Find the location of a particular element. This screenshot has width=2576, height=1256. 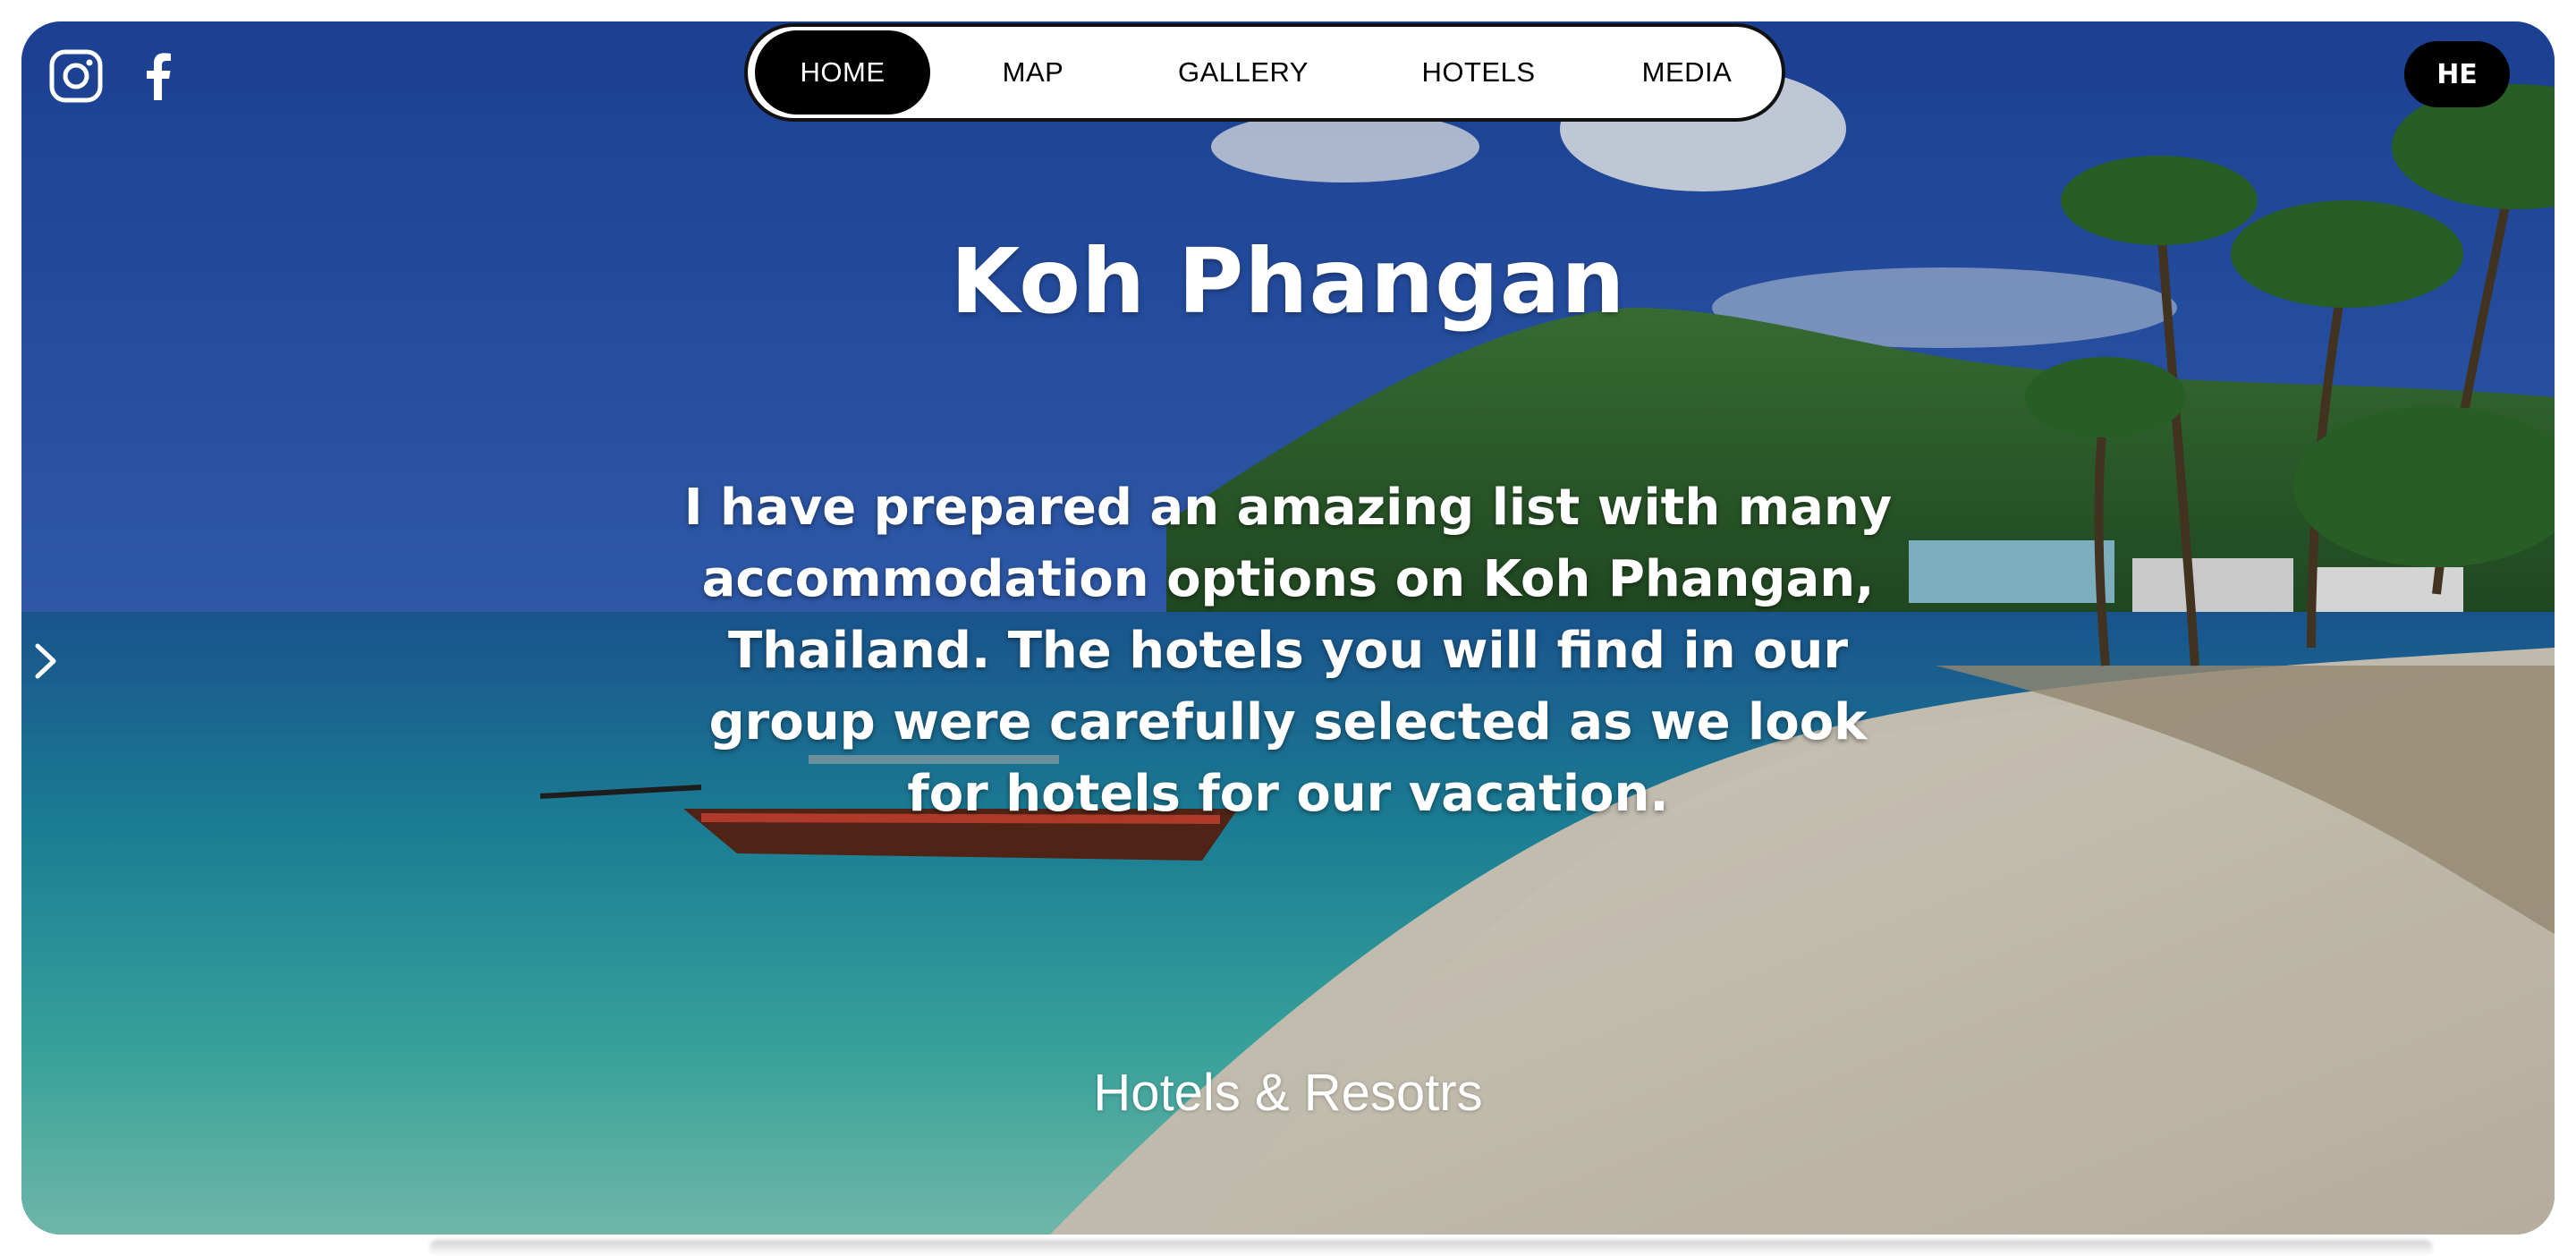

nav-item-map: MAP is located at coordinates (1033, 72).